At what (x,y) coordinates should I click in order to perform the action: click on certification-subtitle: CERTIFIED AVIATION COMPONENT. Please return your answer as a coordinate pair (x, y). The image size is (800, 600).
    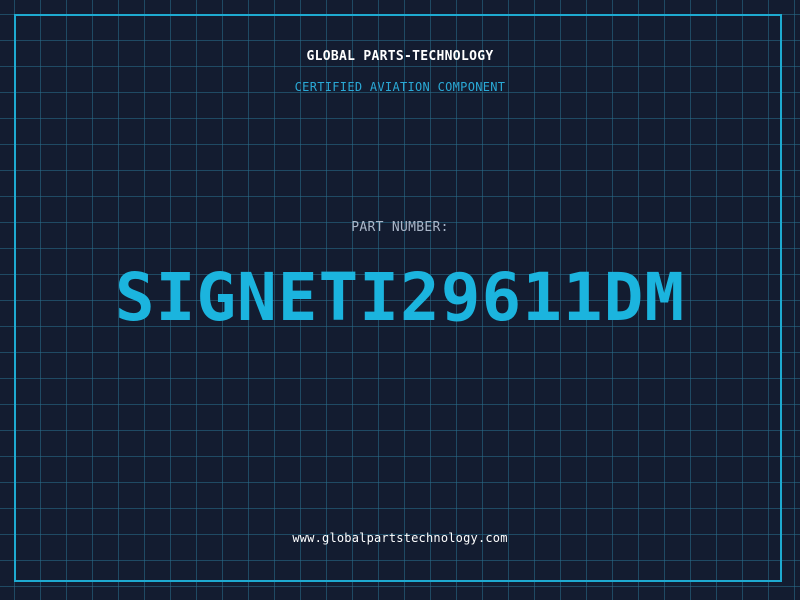
    Looking at the image, I should click on (400, 87).